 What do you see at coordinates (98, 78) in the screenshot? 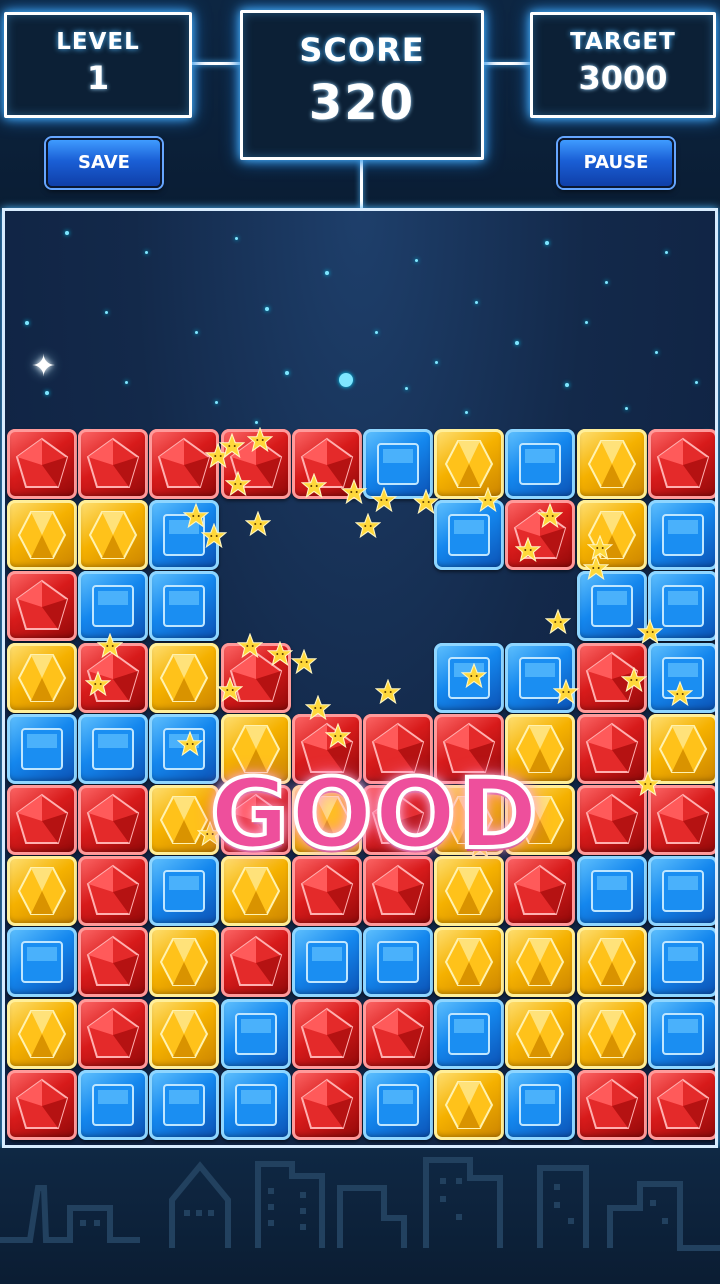
I see `level-value: 1` at bounding box center [98, 78].